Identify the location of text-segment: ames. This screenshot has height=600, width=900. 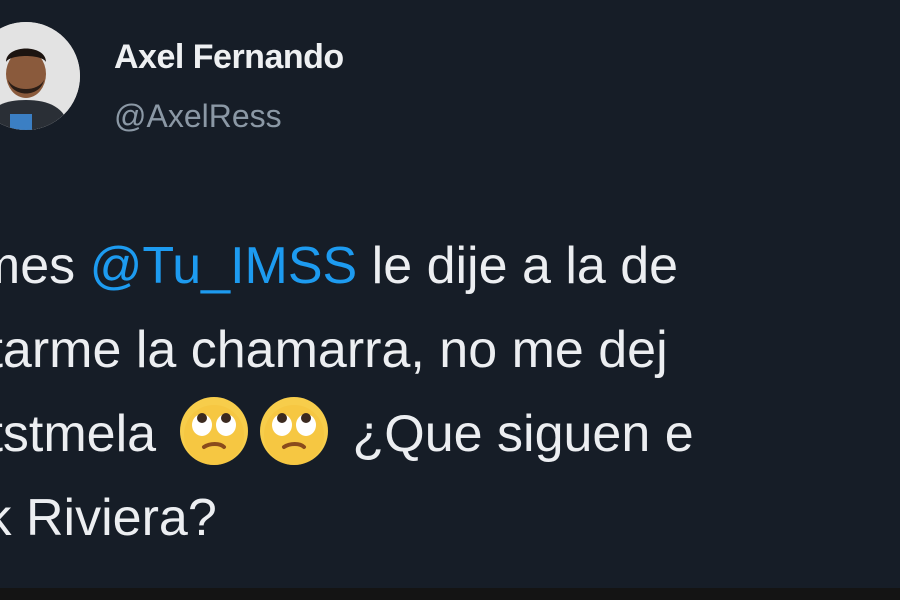
(38, 266).